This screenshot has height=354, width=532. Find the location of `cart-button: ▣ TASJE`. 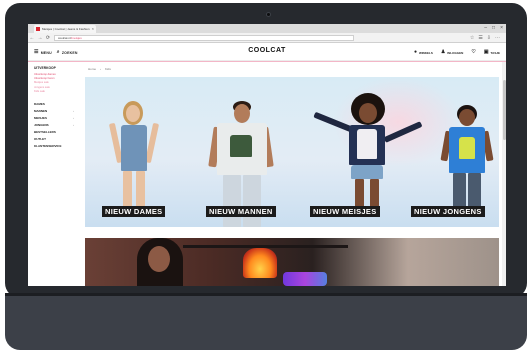

cart-button: ▣ TASJE is located at coordinates (492, 52).